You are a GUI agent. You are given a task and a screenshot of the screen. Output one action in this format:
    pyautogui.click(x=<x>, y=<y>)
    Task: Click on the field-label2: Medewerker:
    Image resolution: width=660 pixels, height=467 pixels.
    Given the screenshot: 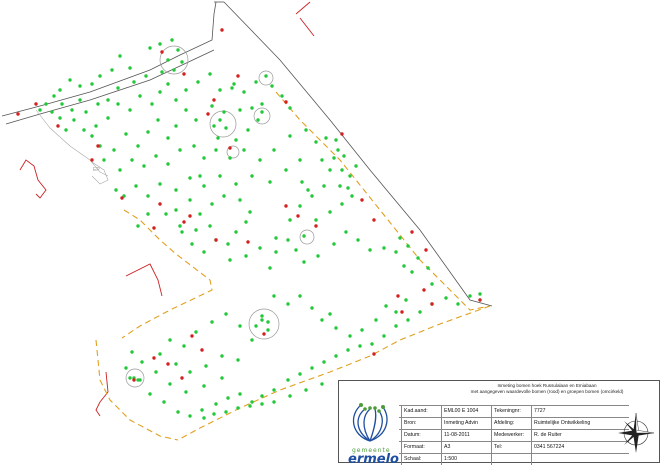 What is the action you would take?
    pyautogui.click(x=511, y=435)
    